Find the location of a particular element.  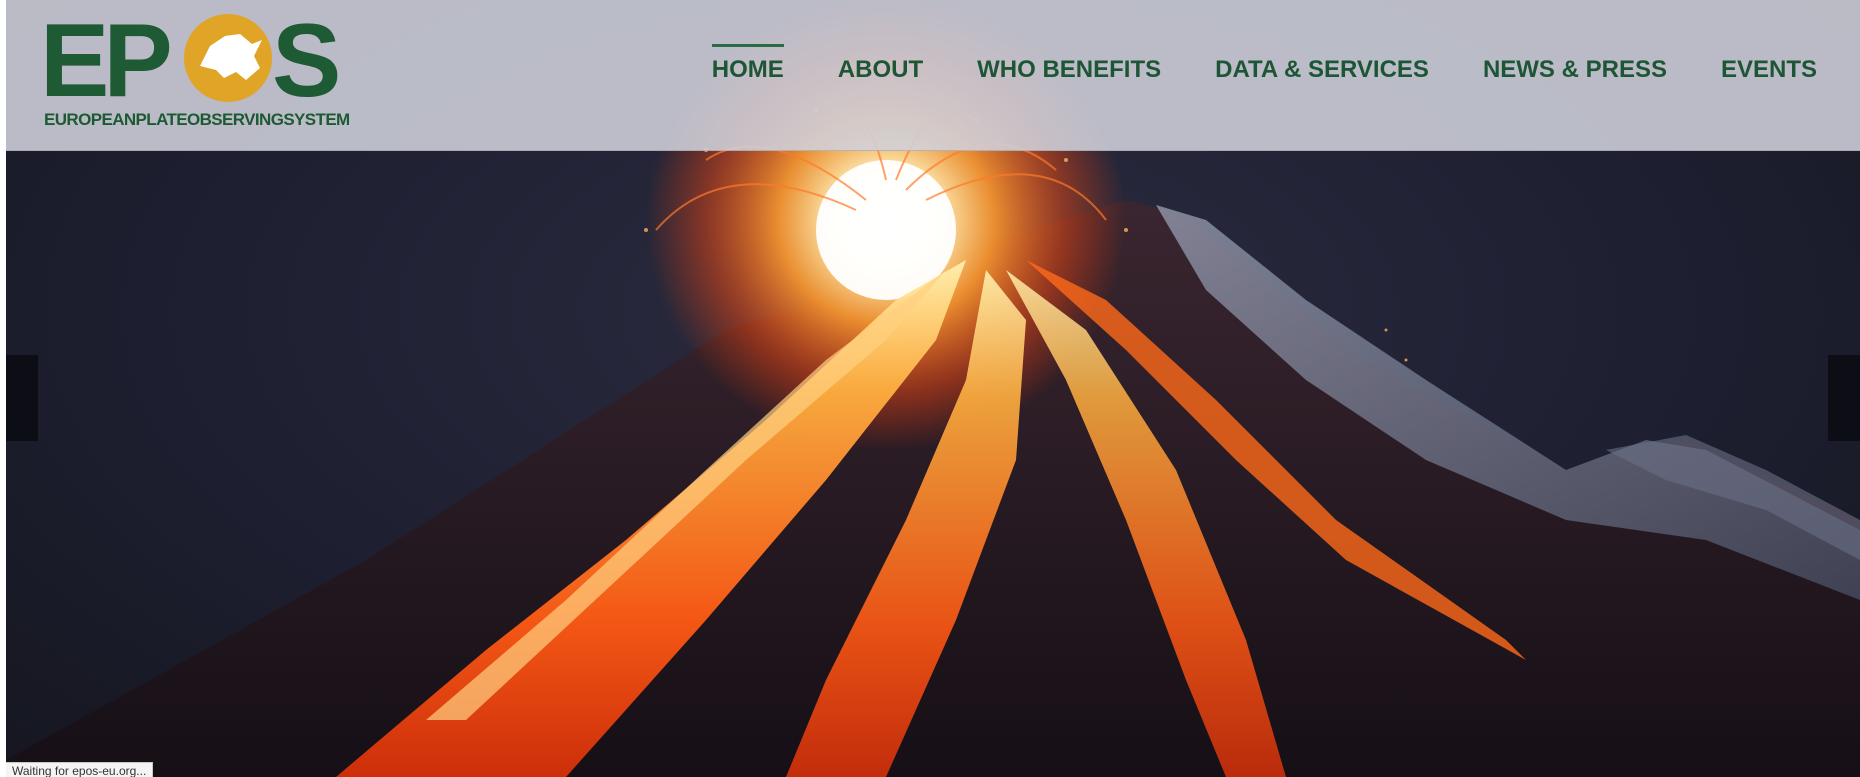

nav-events: EVENTS is located at coordinates (1769, 70).